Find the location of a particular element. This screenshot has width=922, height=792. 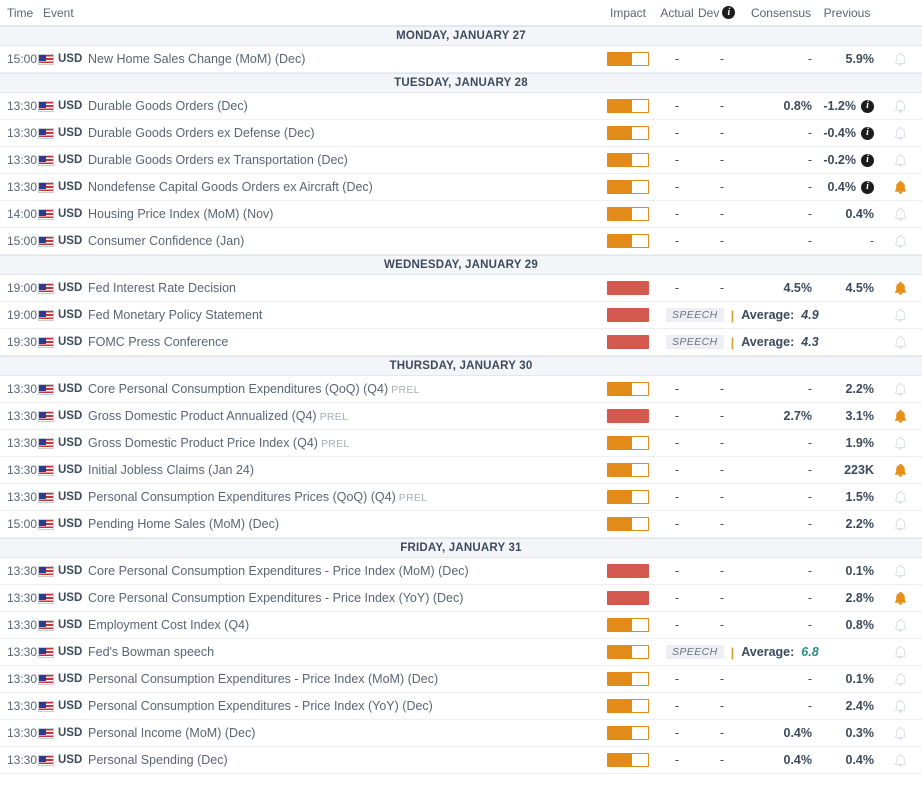

event-name: Fed's Bowman speech is located at coordinates (341, 652).